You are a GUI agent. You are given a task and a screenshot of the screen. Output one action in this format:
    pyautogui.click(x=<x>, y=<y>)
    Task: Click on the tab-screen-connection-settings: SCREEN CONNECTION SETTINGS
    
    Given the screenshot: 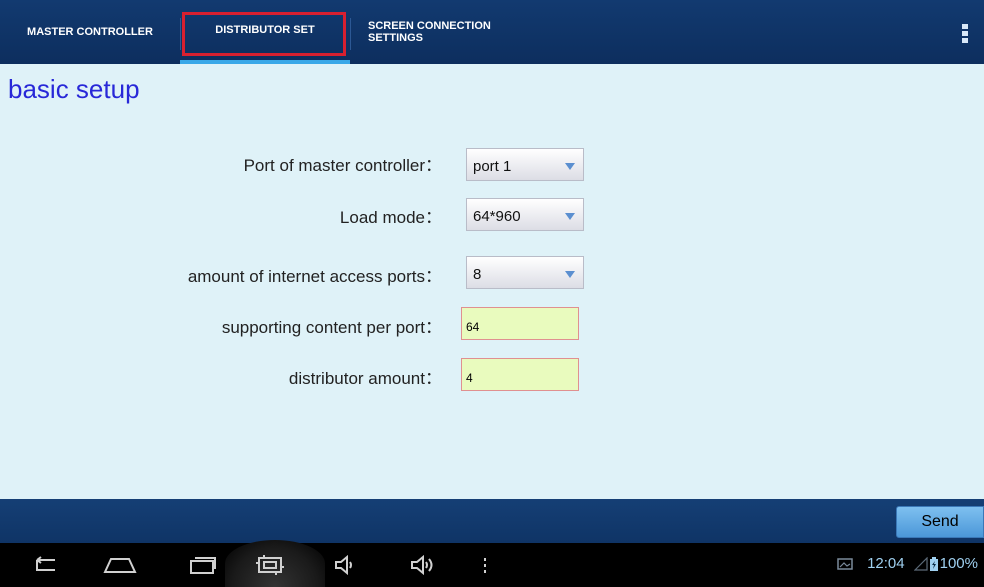 What is the action you would take?
    pyautogui.click(x=448, y=32)
    